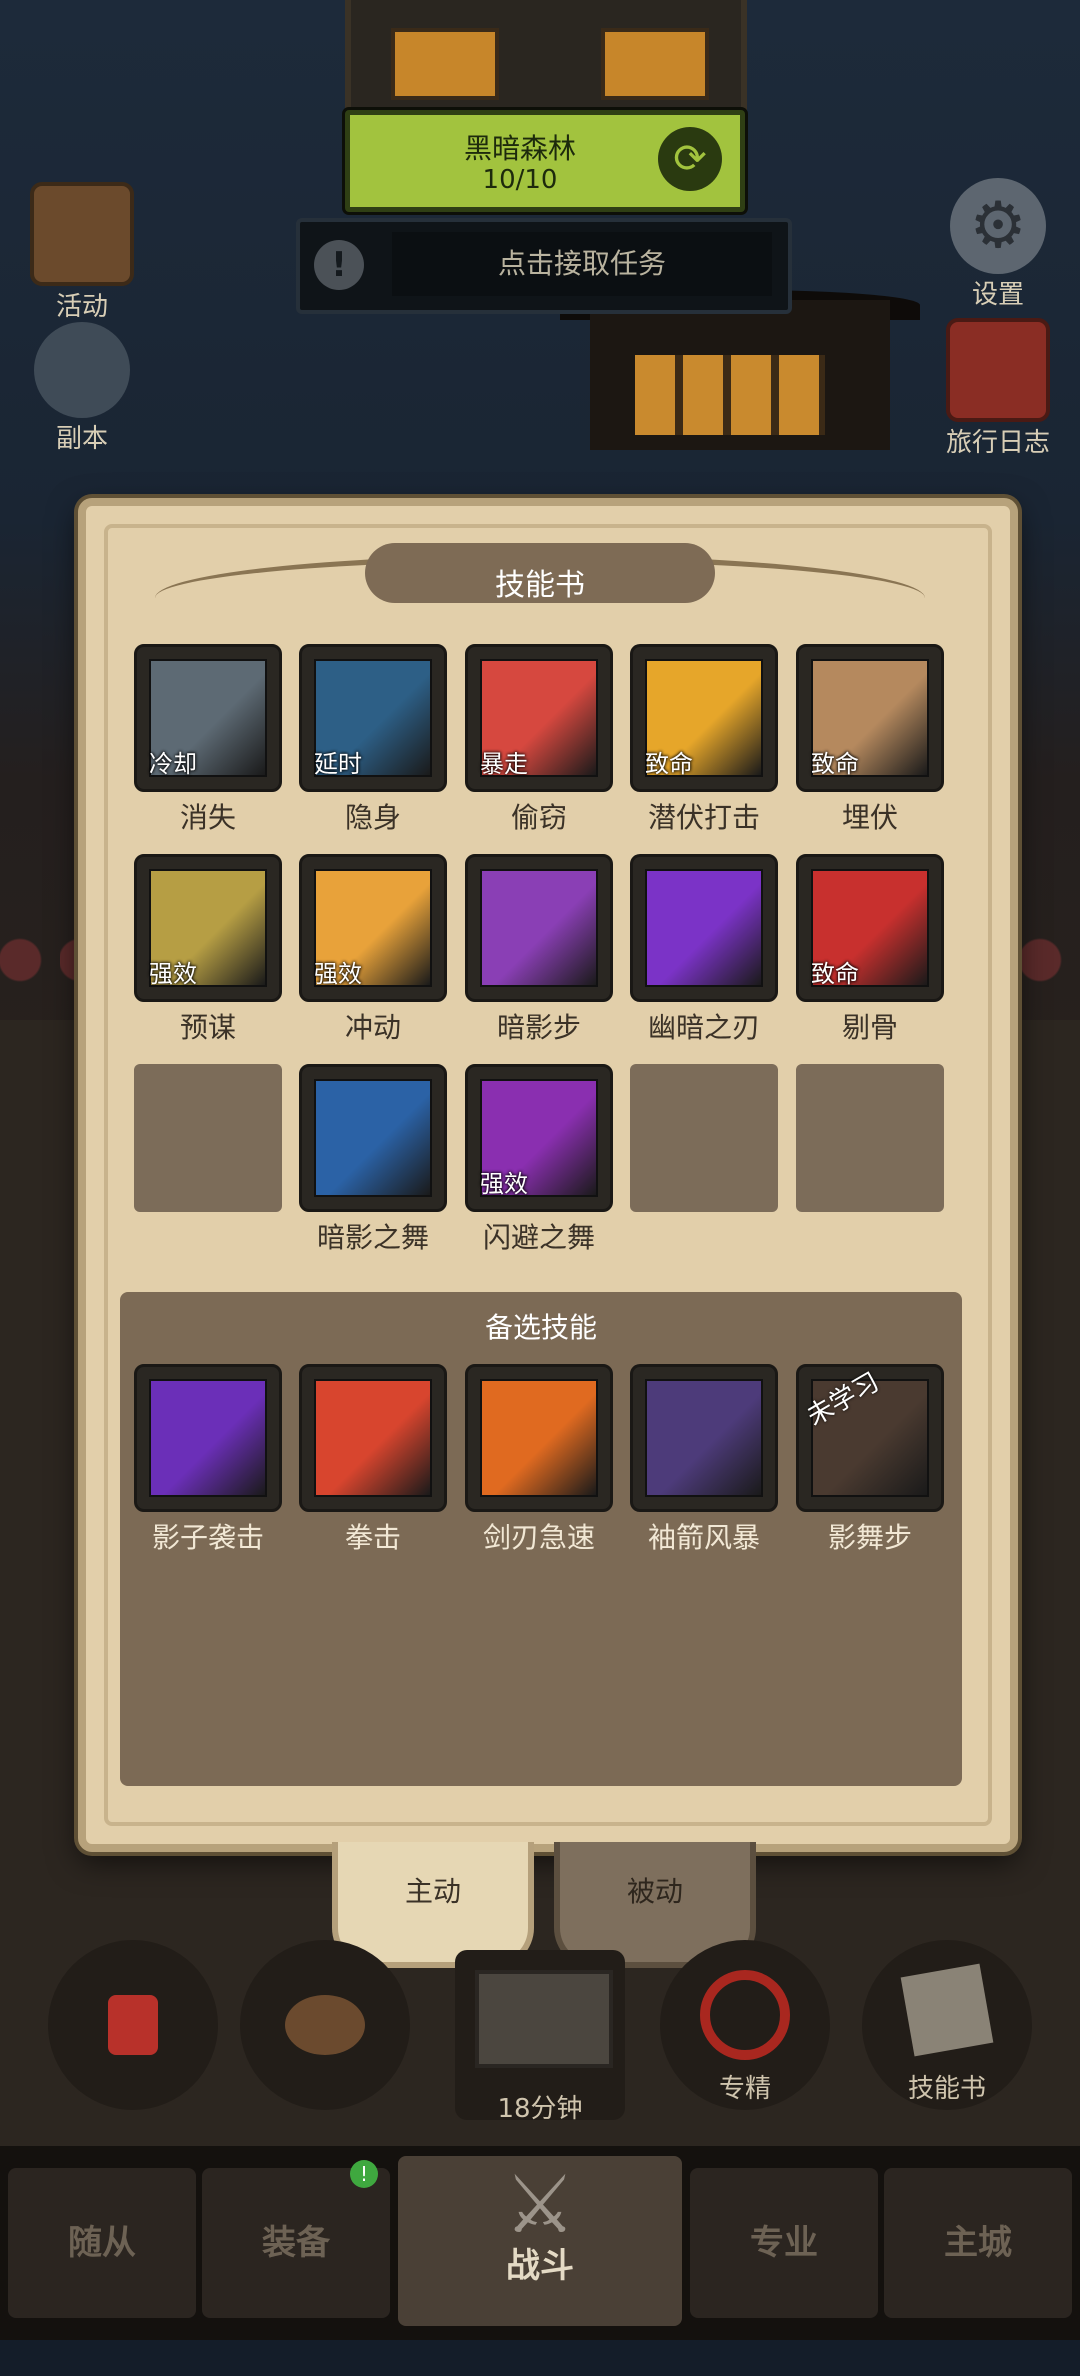 This screenshot has height=2376, width=1080. I want to click on skill-slot: 暴走, so click(539, 718).